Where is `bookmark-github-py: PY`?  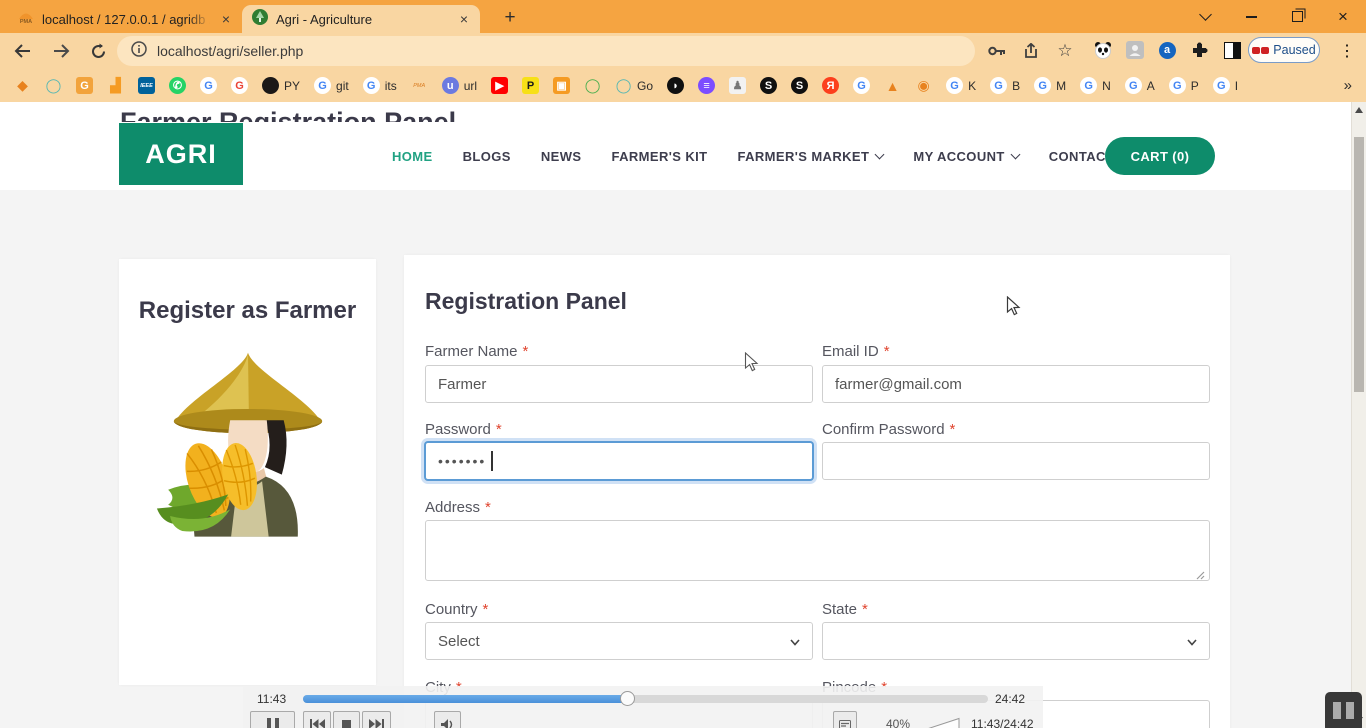 bookmark-github-py: PY is located at coordinates (281, 85).